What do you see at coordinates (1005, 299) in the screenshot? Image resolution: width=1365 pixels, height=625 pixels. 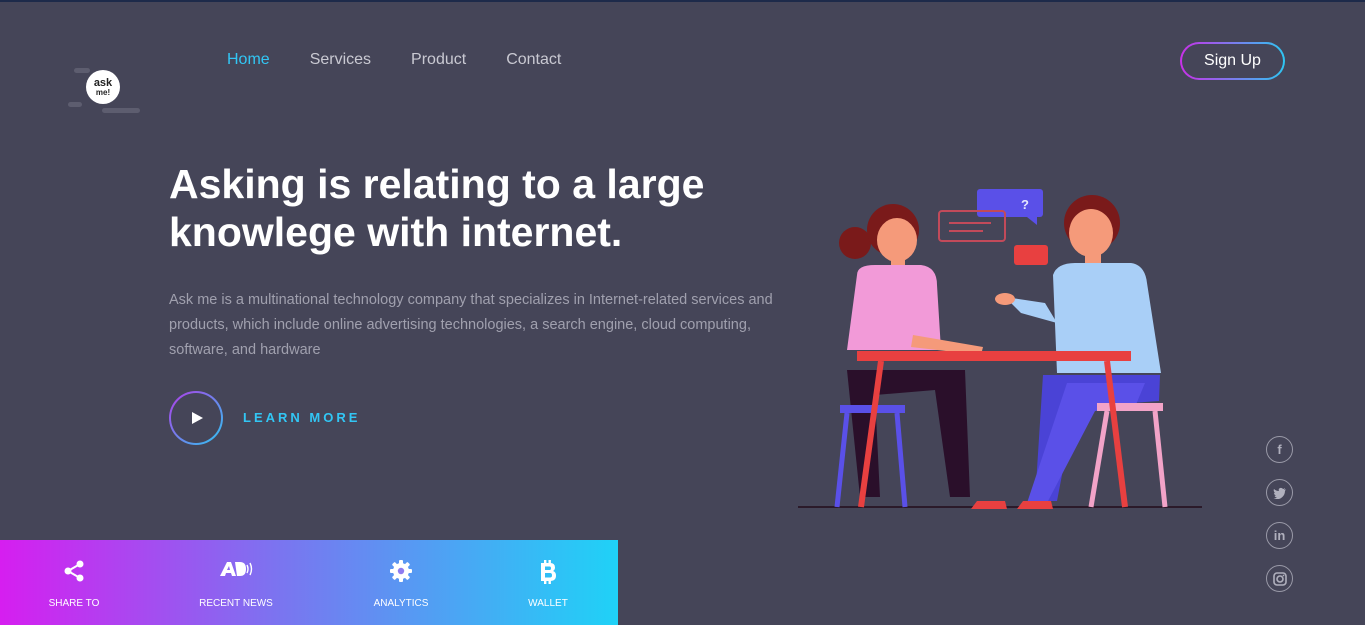 I see `man-hand` at bounding box center [1005, 299].